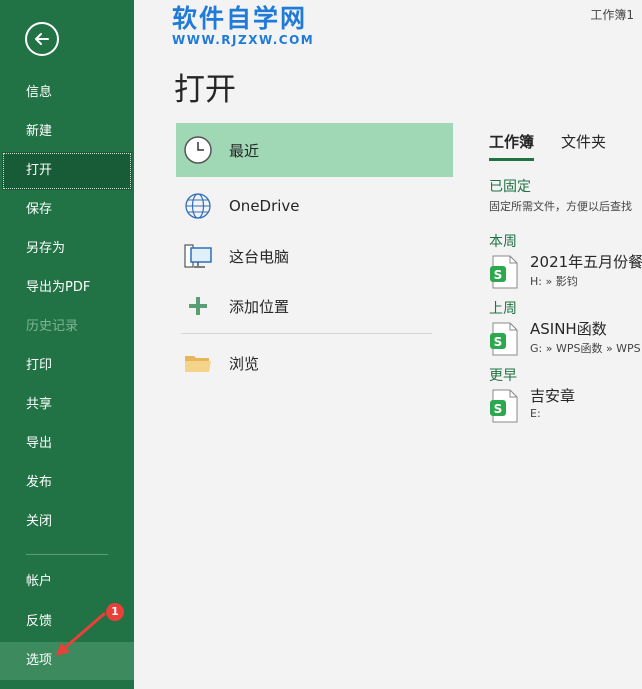 The width and height of the screenshot is (642, 689). What do you see at coordinates (198, 150) in the screenshot?
I see `clock-icon` at bounding box center [198, 150].